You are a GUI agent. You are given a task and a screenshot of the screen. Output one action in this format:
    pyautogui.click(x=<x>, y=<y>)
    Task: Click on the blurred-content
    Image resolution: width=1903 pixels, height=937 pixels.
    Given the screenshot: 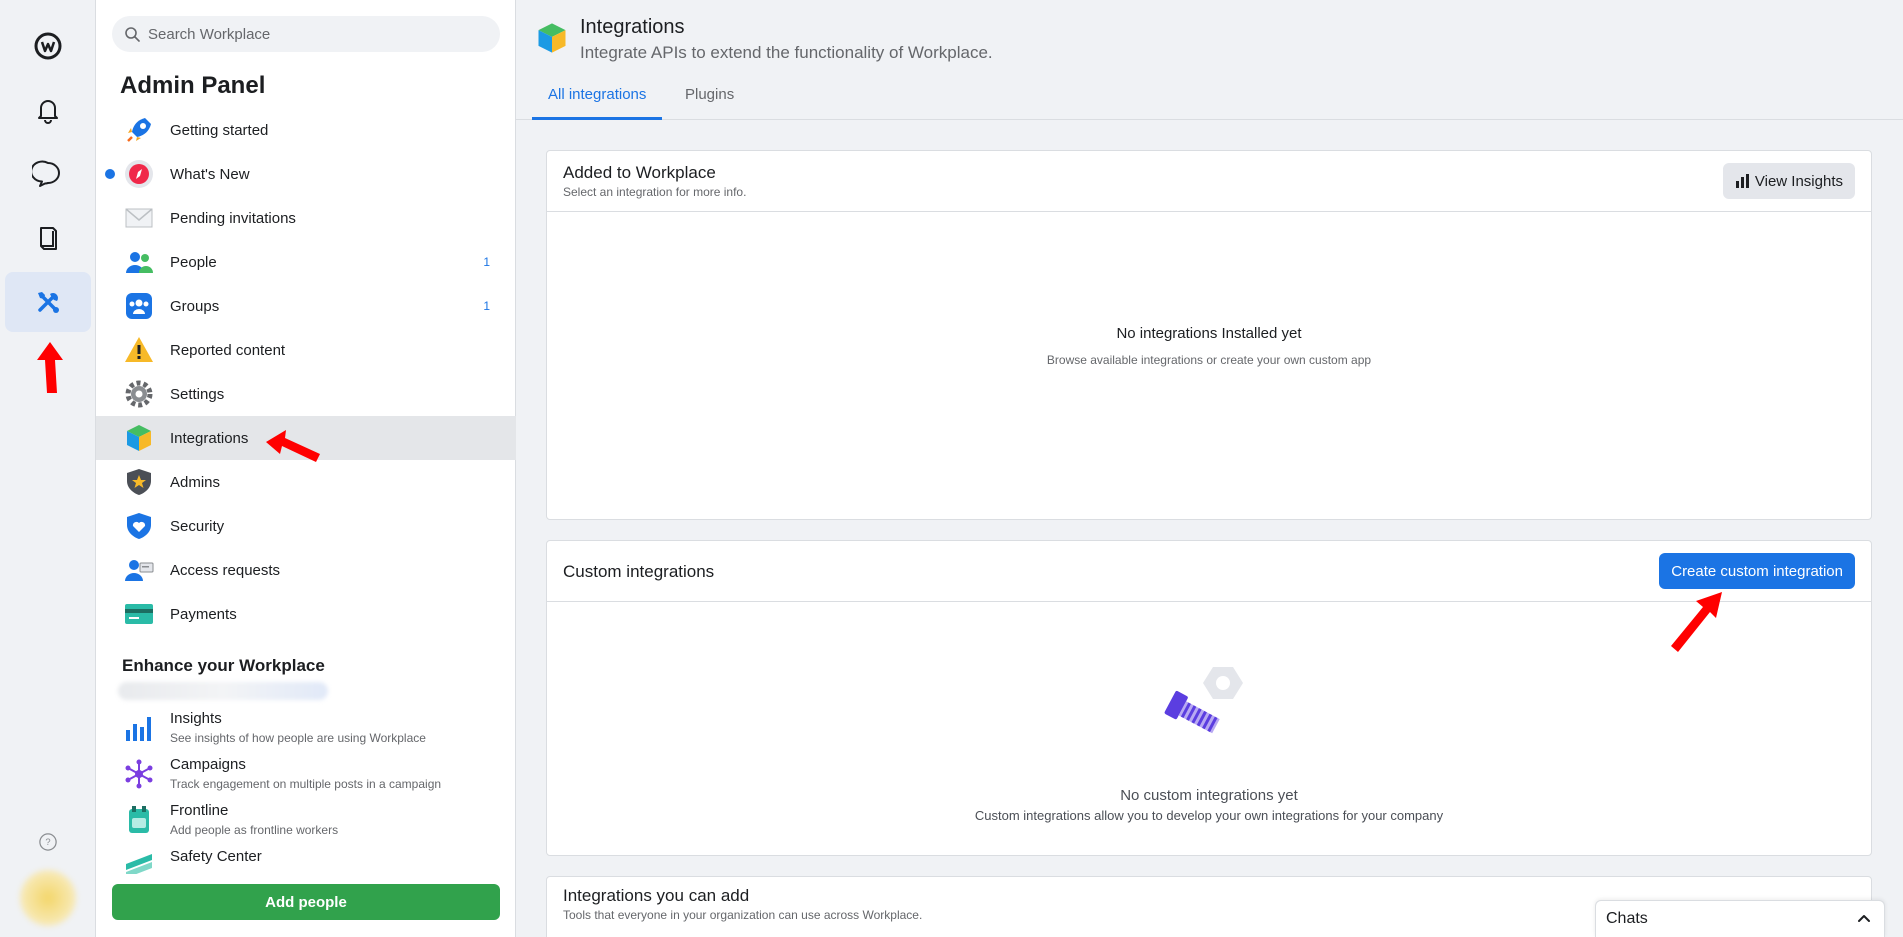 What is the action you would take?
    pyautogui.click(x=223, y=691)
    